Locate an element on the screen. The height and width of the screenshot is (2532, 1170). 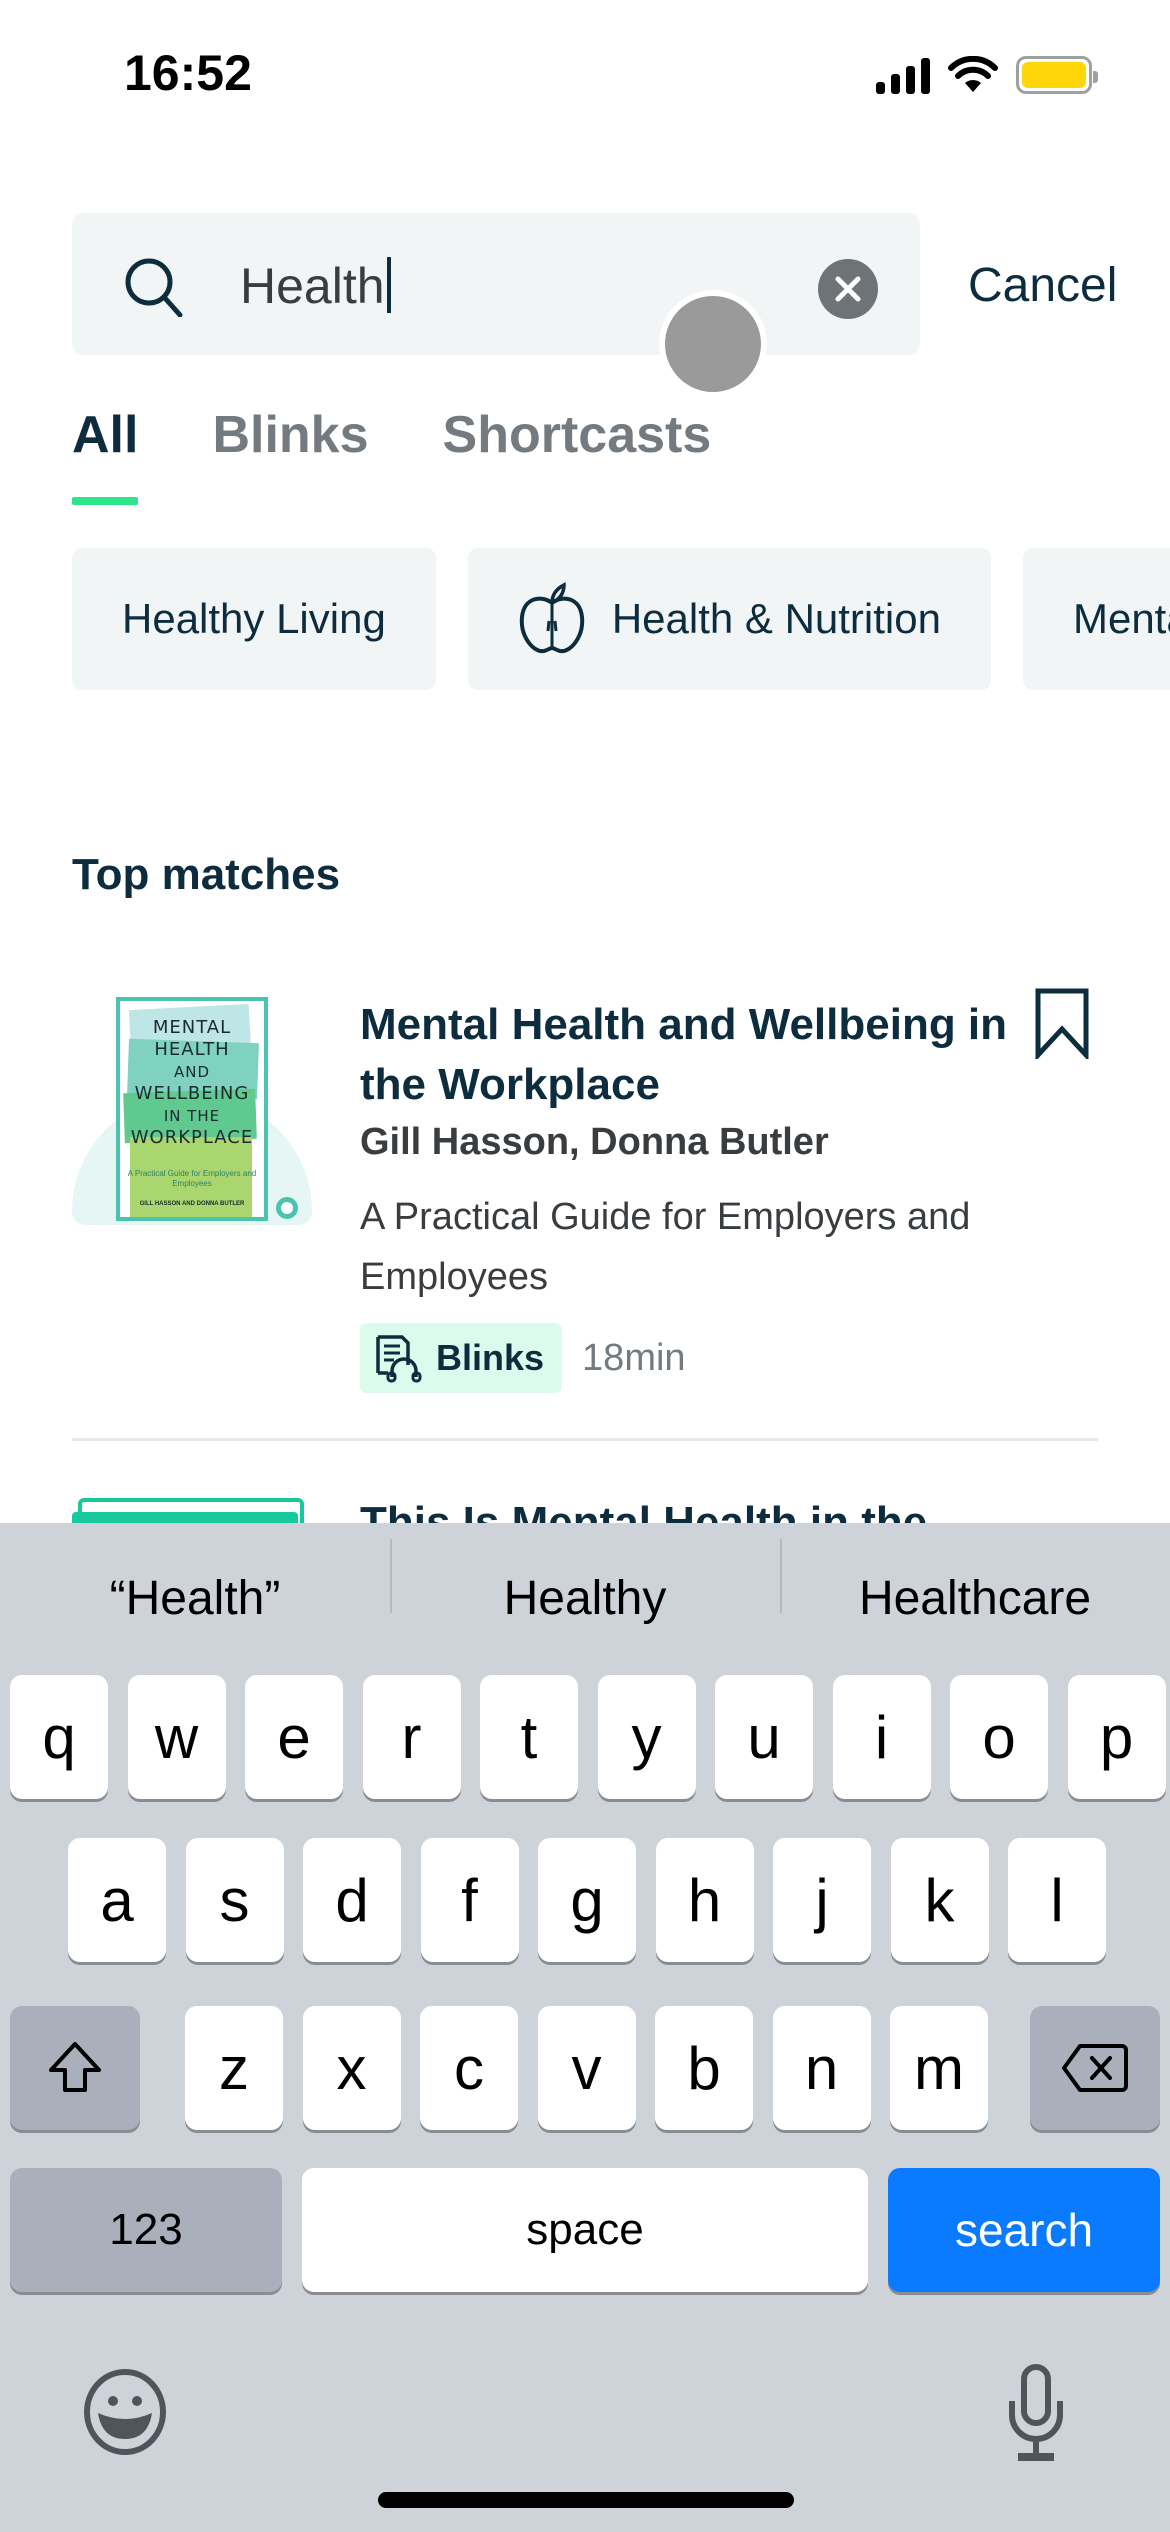
chip-label: Health & Nutrition is located at coordinates (776, 618).